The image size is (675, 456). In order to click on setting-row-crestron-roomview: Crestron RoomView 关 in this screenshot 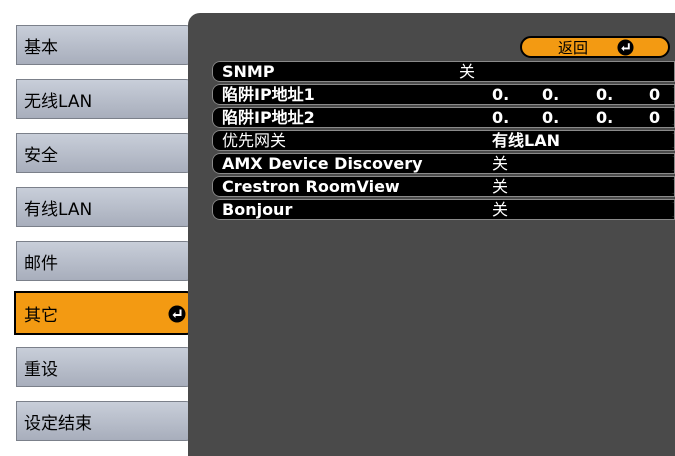, I will do `click(443, 186)`.